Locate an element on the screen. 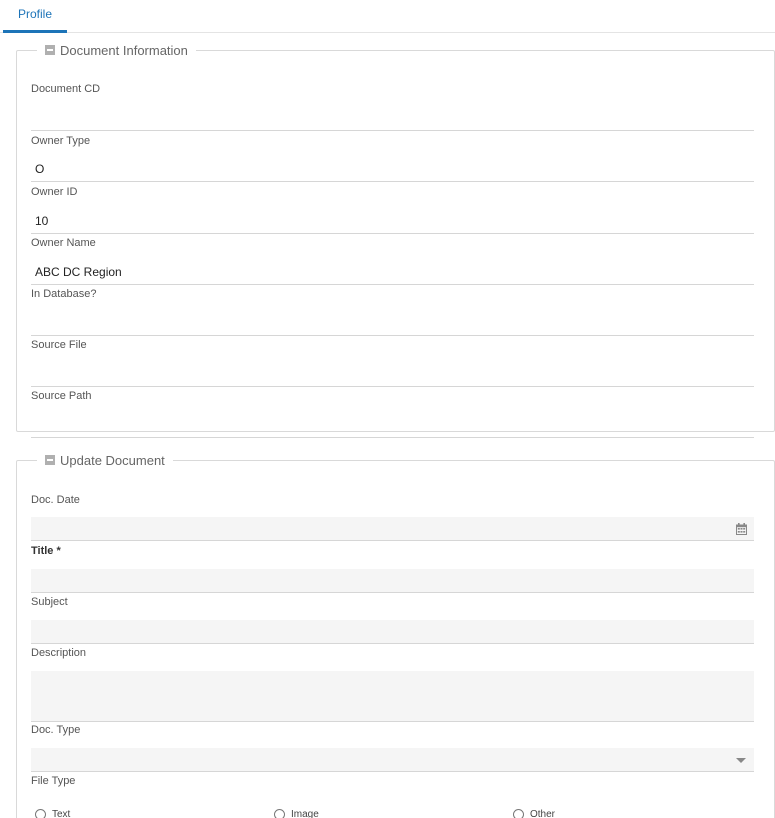 This screenshot has width=775, height=818. description-field: Description is located at coordinates (392, 684).